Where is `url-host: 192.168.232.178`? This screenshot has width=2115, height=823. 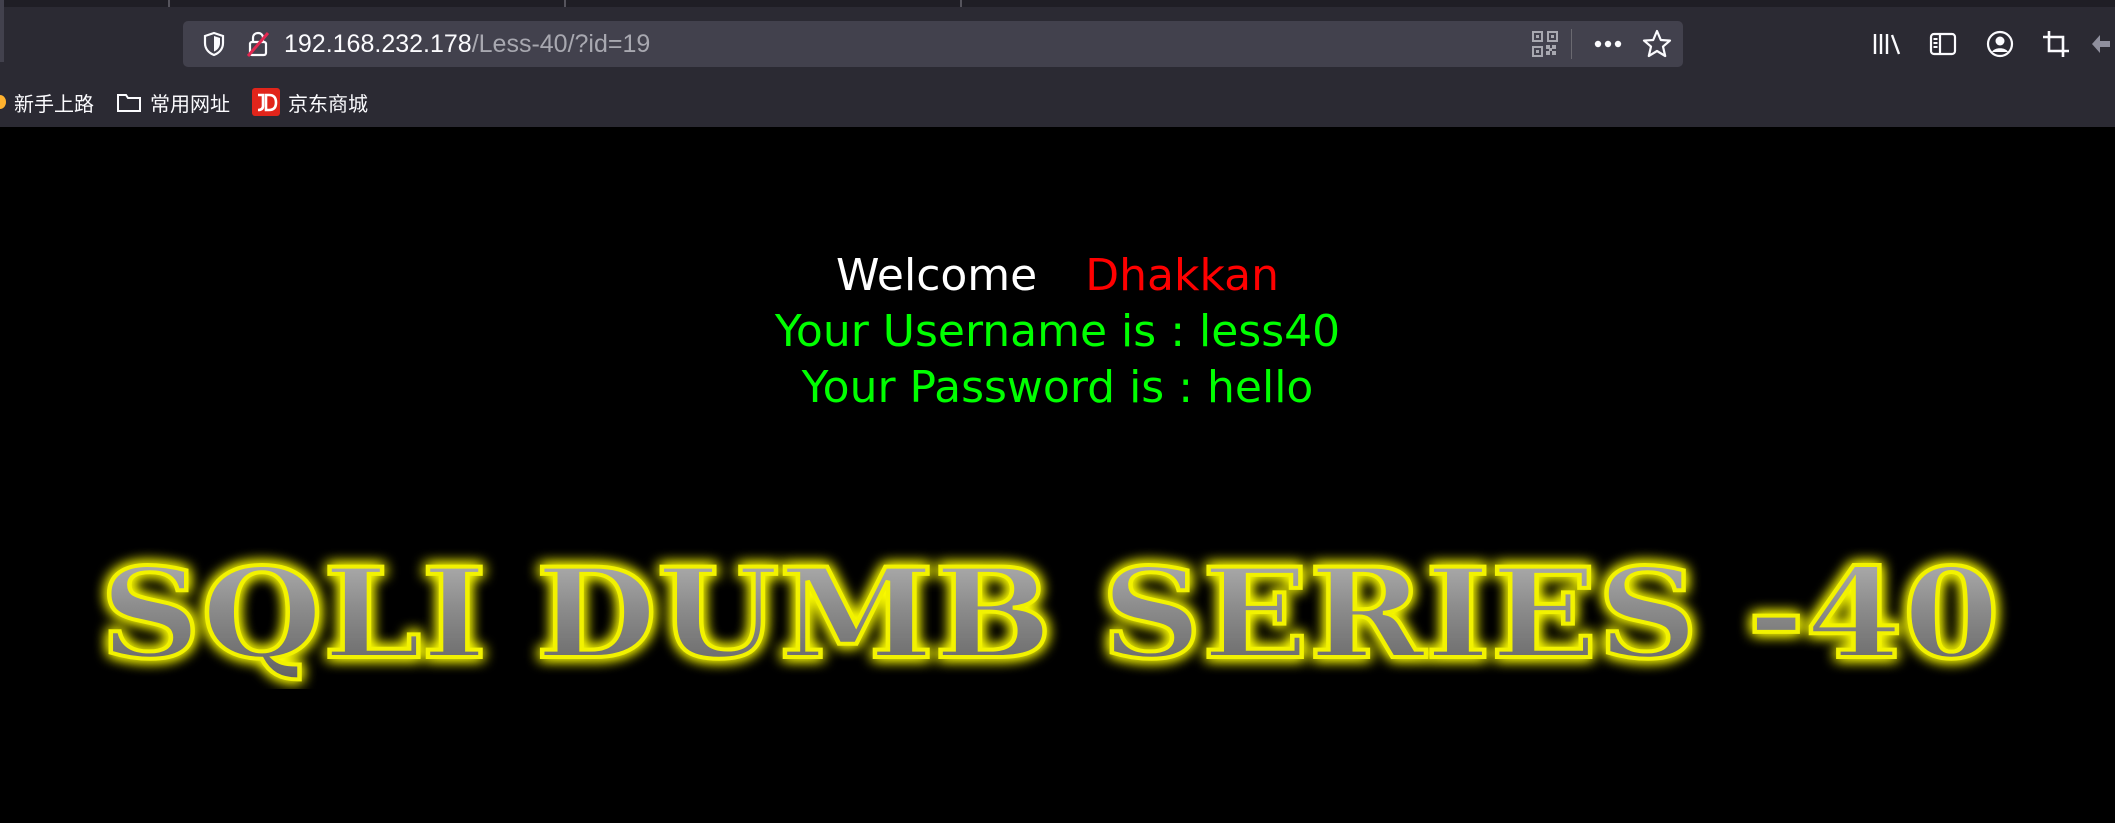 url-host: 192.168.232.178 is located at coordinates (378, 44).